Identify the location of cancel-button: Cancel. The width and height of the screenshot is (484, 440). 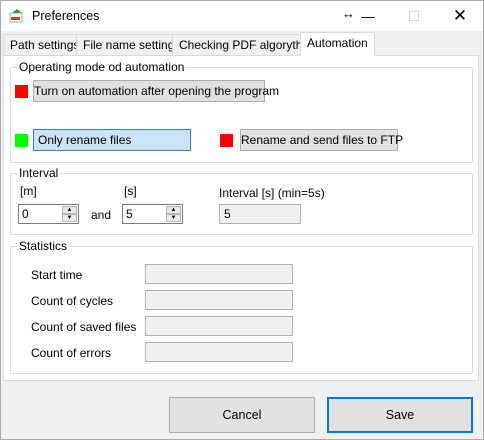
(242, 415).